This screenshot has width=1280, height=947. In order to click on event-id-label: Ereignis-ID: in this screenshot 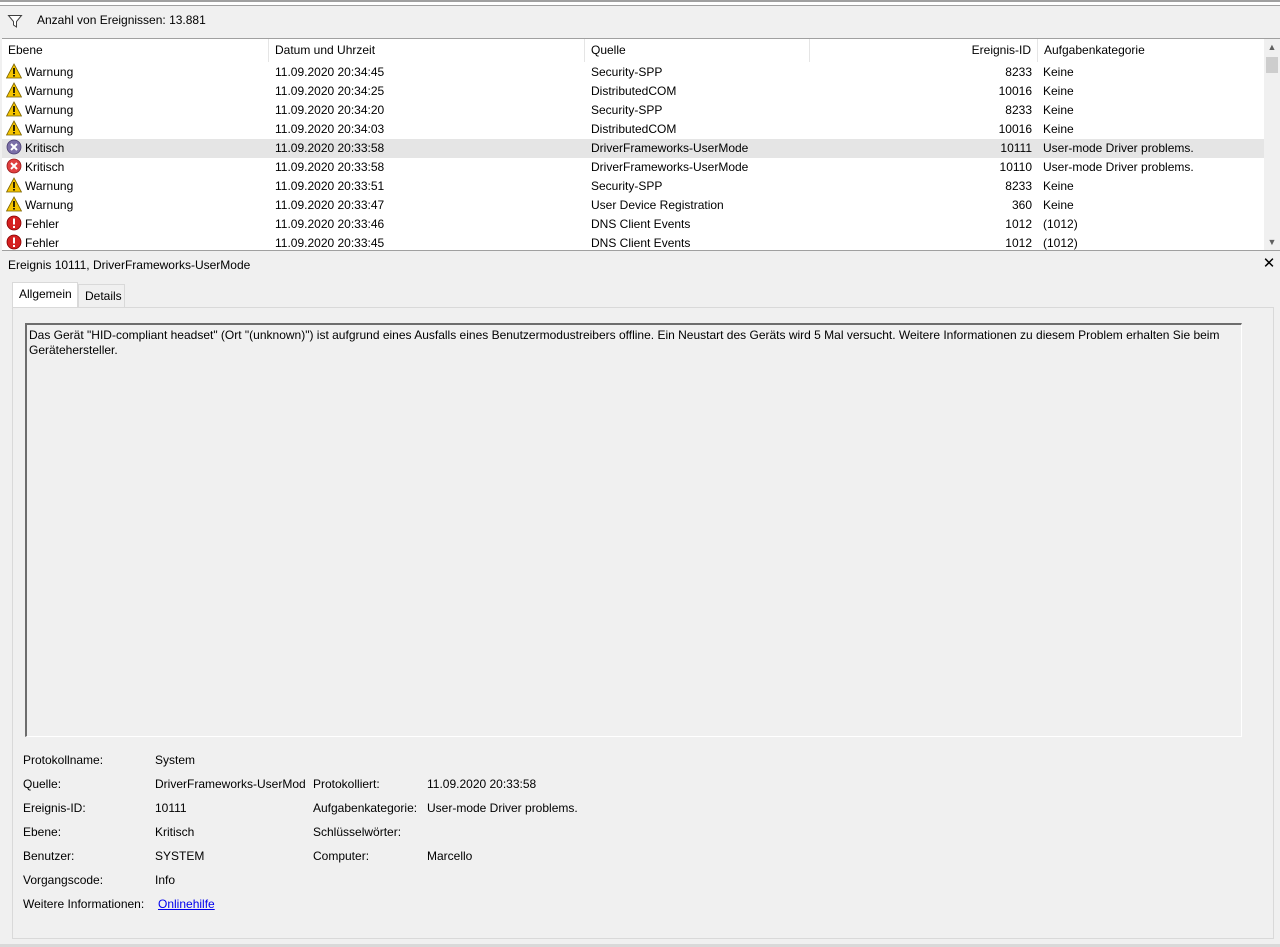, I will do `click(54, 808)`.